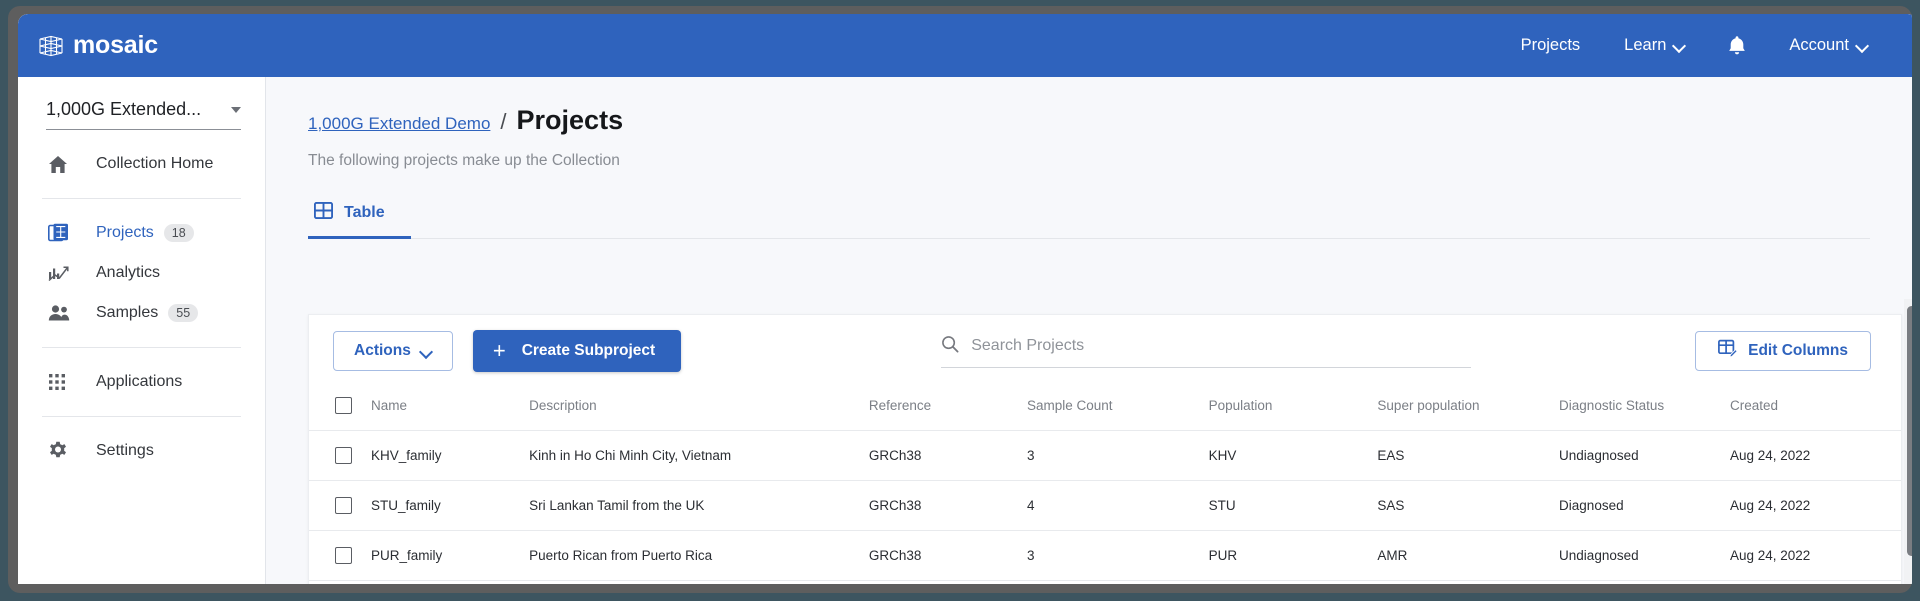 The image size is (1920, 601). Describe the element at coordinates (127, 312) in the screenshot. I see `sidebar-item-label: Samples` at that location.